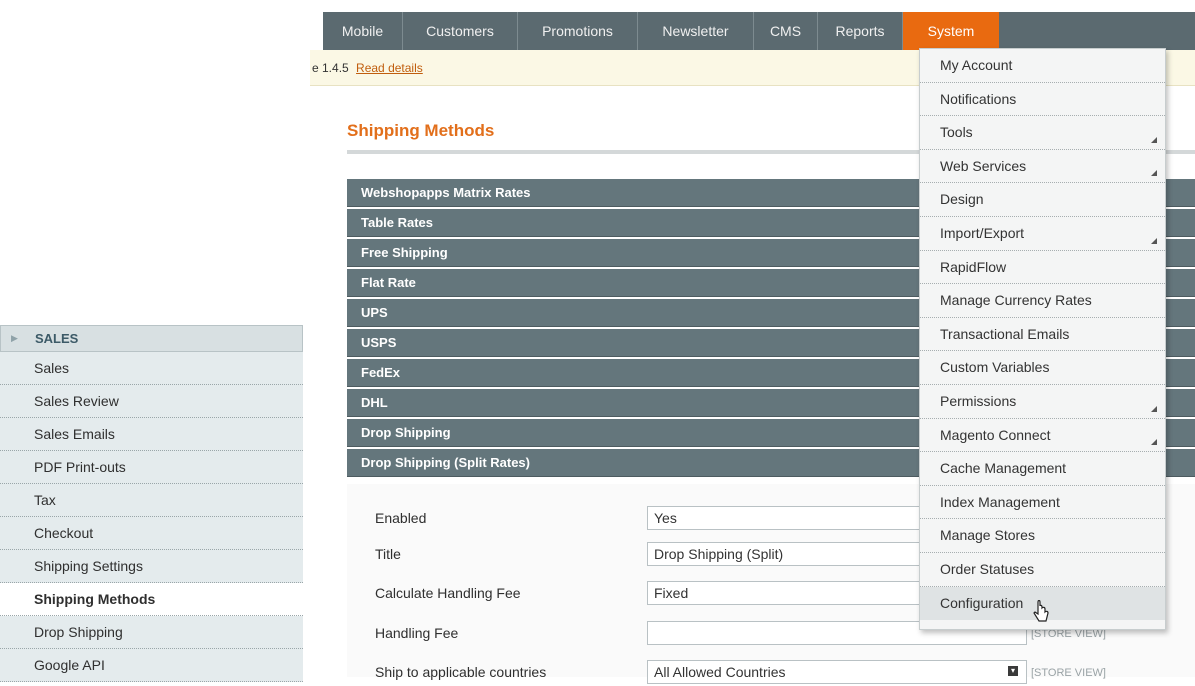  I want to click on menu-item-permissions: Permissions, so click(1042, 402).